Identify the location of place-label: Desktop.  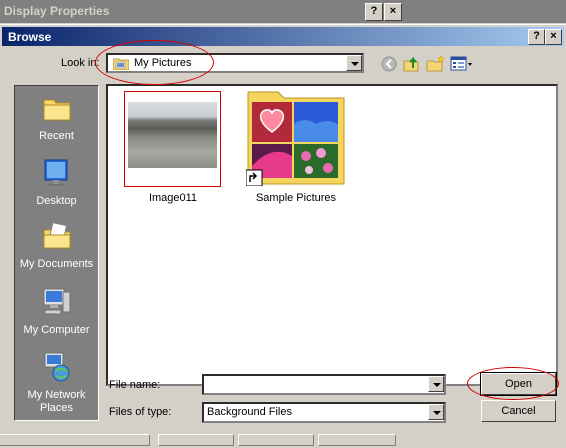
(56, 201).